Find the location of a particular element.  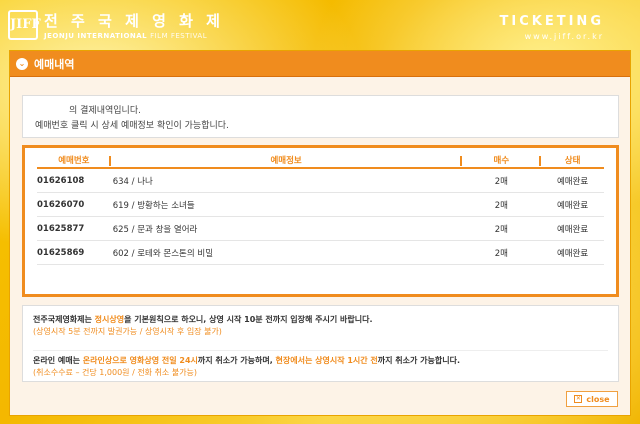

policy-text: 전주국제영화제는 is located at coordinates (64, 319).